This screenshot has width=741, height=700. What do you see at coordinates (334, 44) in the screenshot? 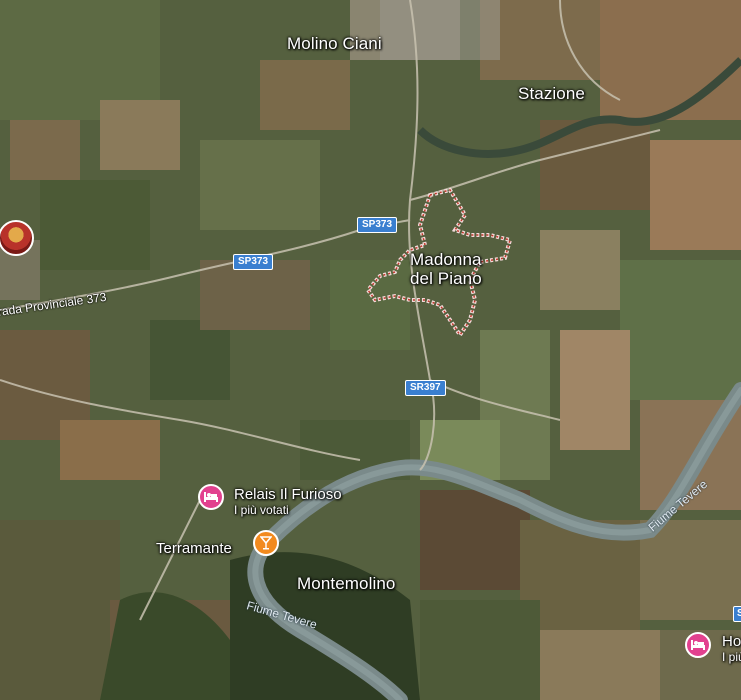
I see `place-label-molino-ciani: Molino Ciani` at bounding box center [334, 44].